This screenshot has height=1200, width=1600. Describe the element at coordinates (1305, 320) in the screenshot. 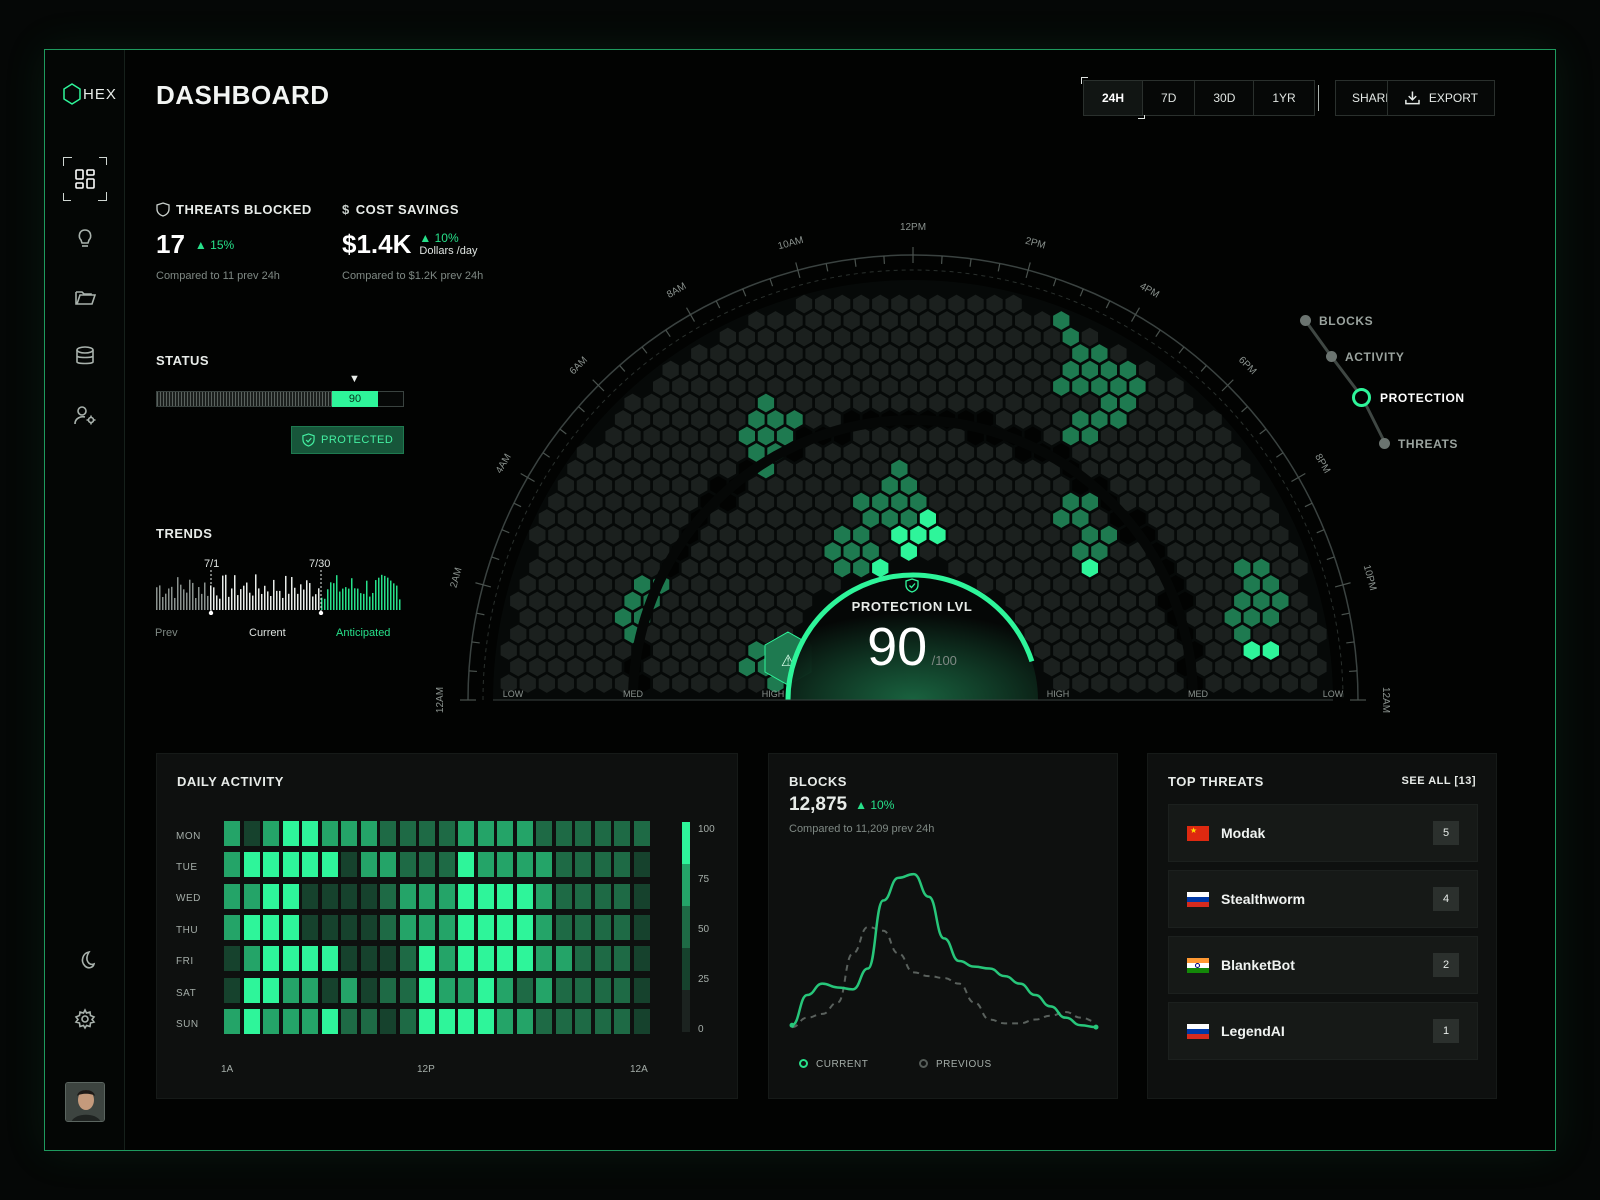

I see `layer-dot-blocks` at that location.